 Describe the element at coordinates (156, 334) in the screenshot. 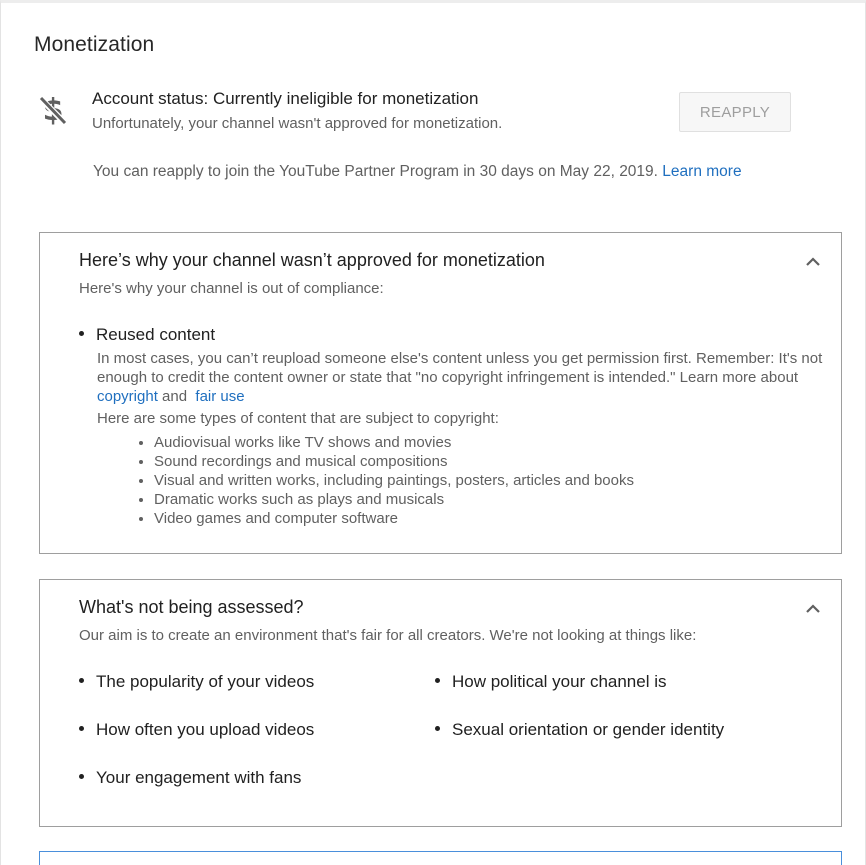

I see `reason-label: Reused content` at that location.